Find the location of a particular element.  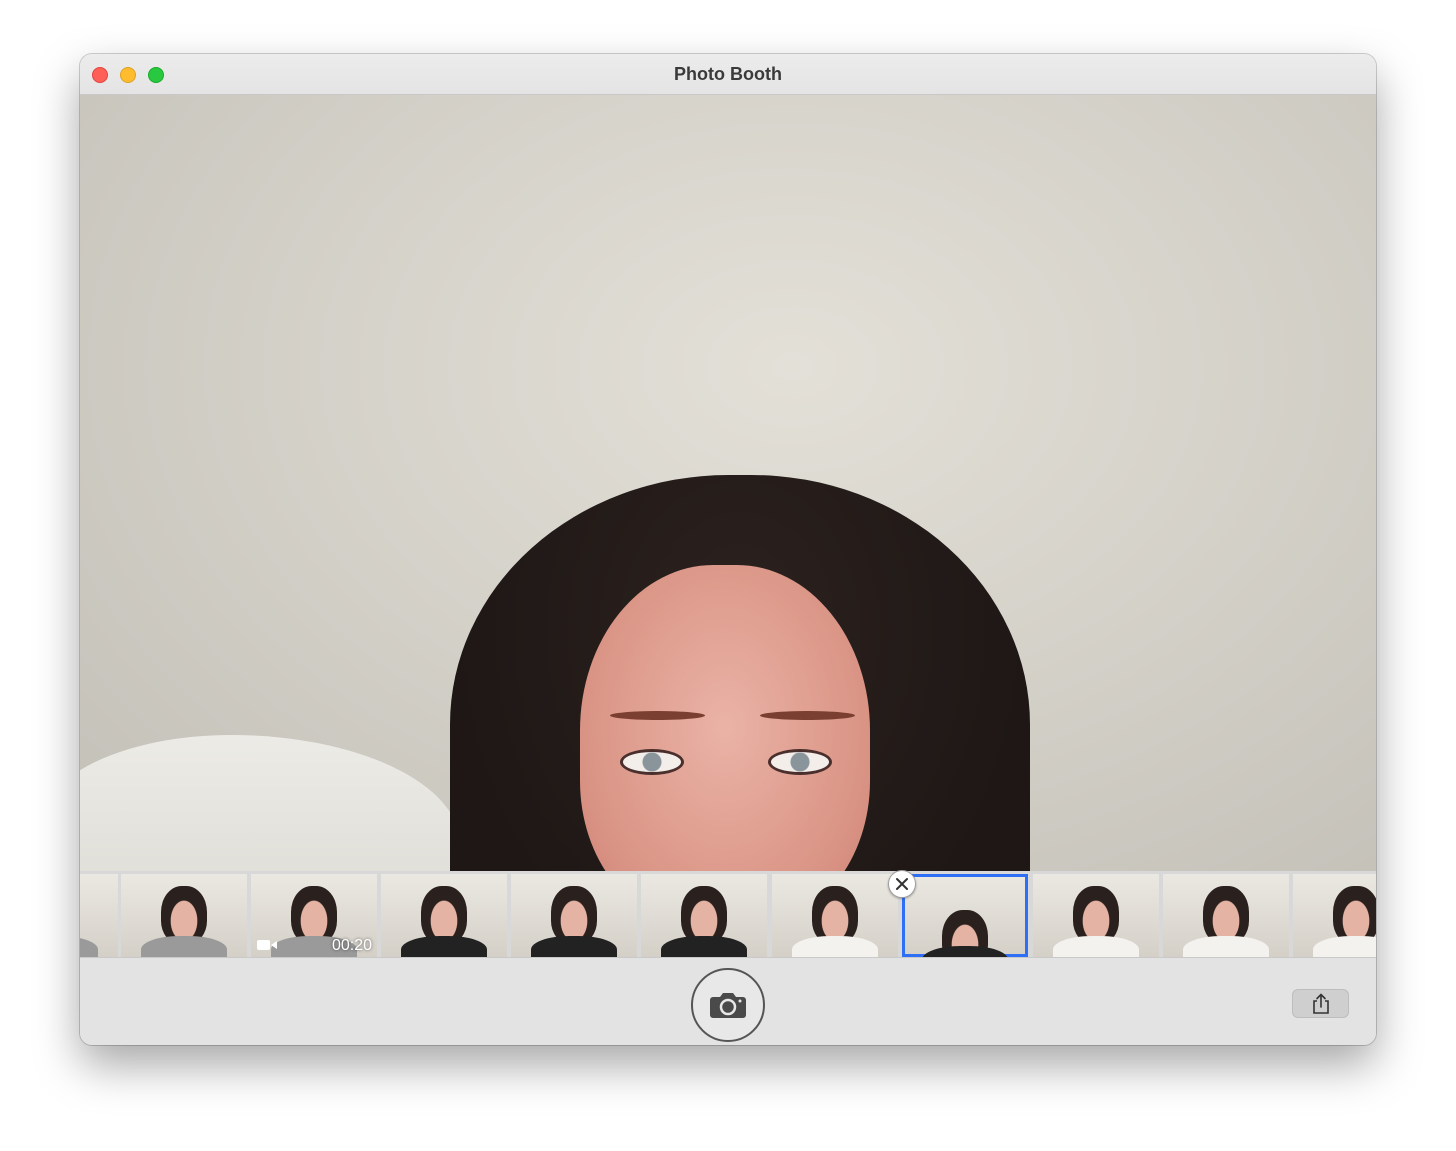

delete-thumbnail-button is located at coordinates (902, 884).